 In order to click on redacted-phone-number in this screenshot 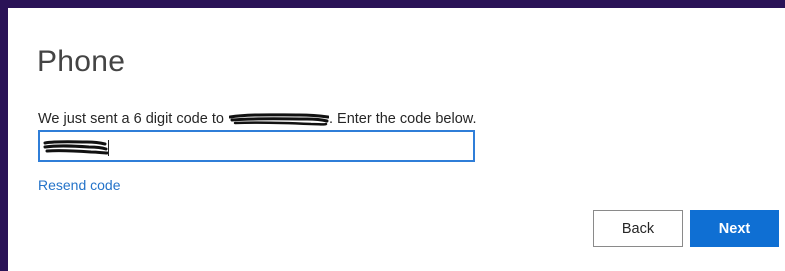, I will do `click(278, 119)`.